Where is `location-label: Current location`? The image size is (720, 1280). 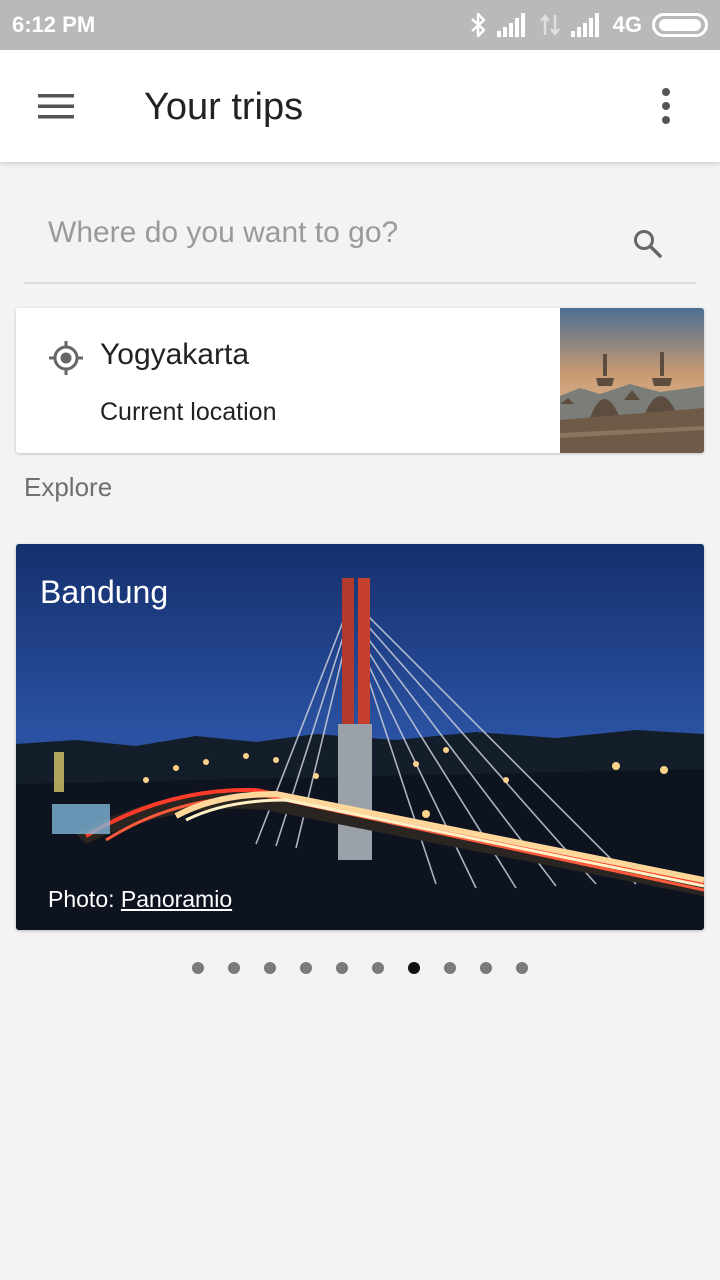 location-label: Current location is located at coordinates (188, 412).